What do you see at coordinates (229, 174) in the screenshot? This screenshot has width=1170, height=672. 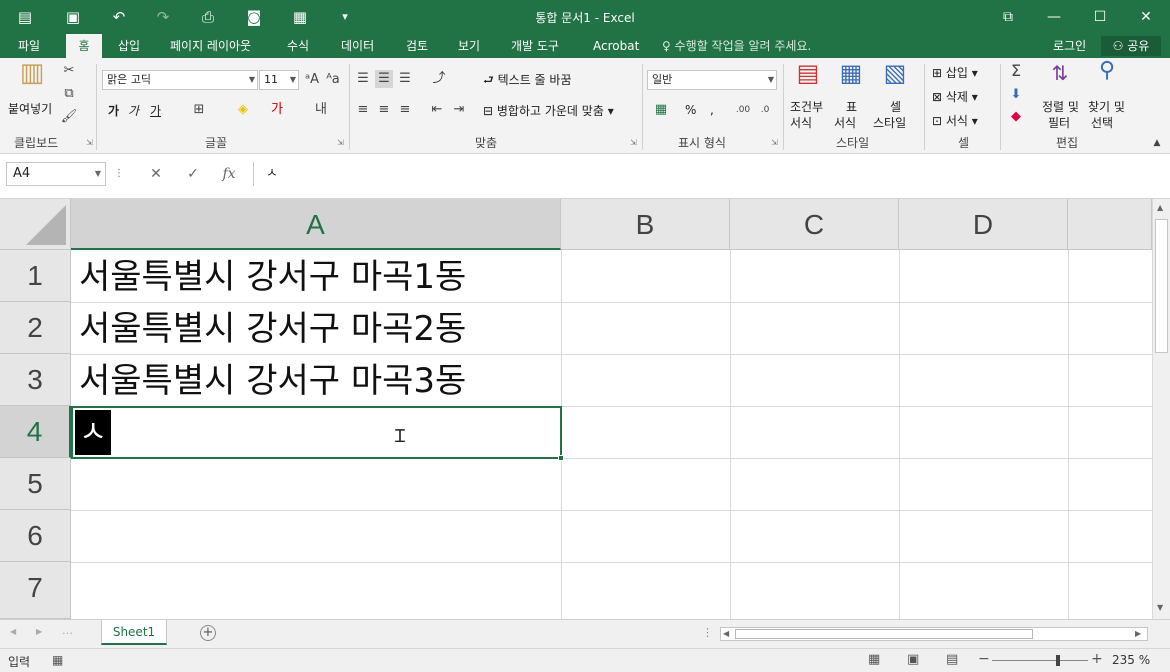 I see `insert-function-button: fx` at bounding box center [229, 174].